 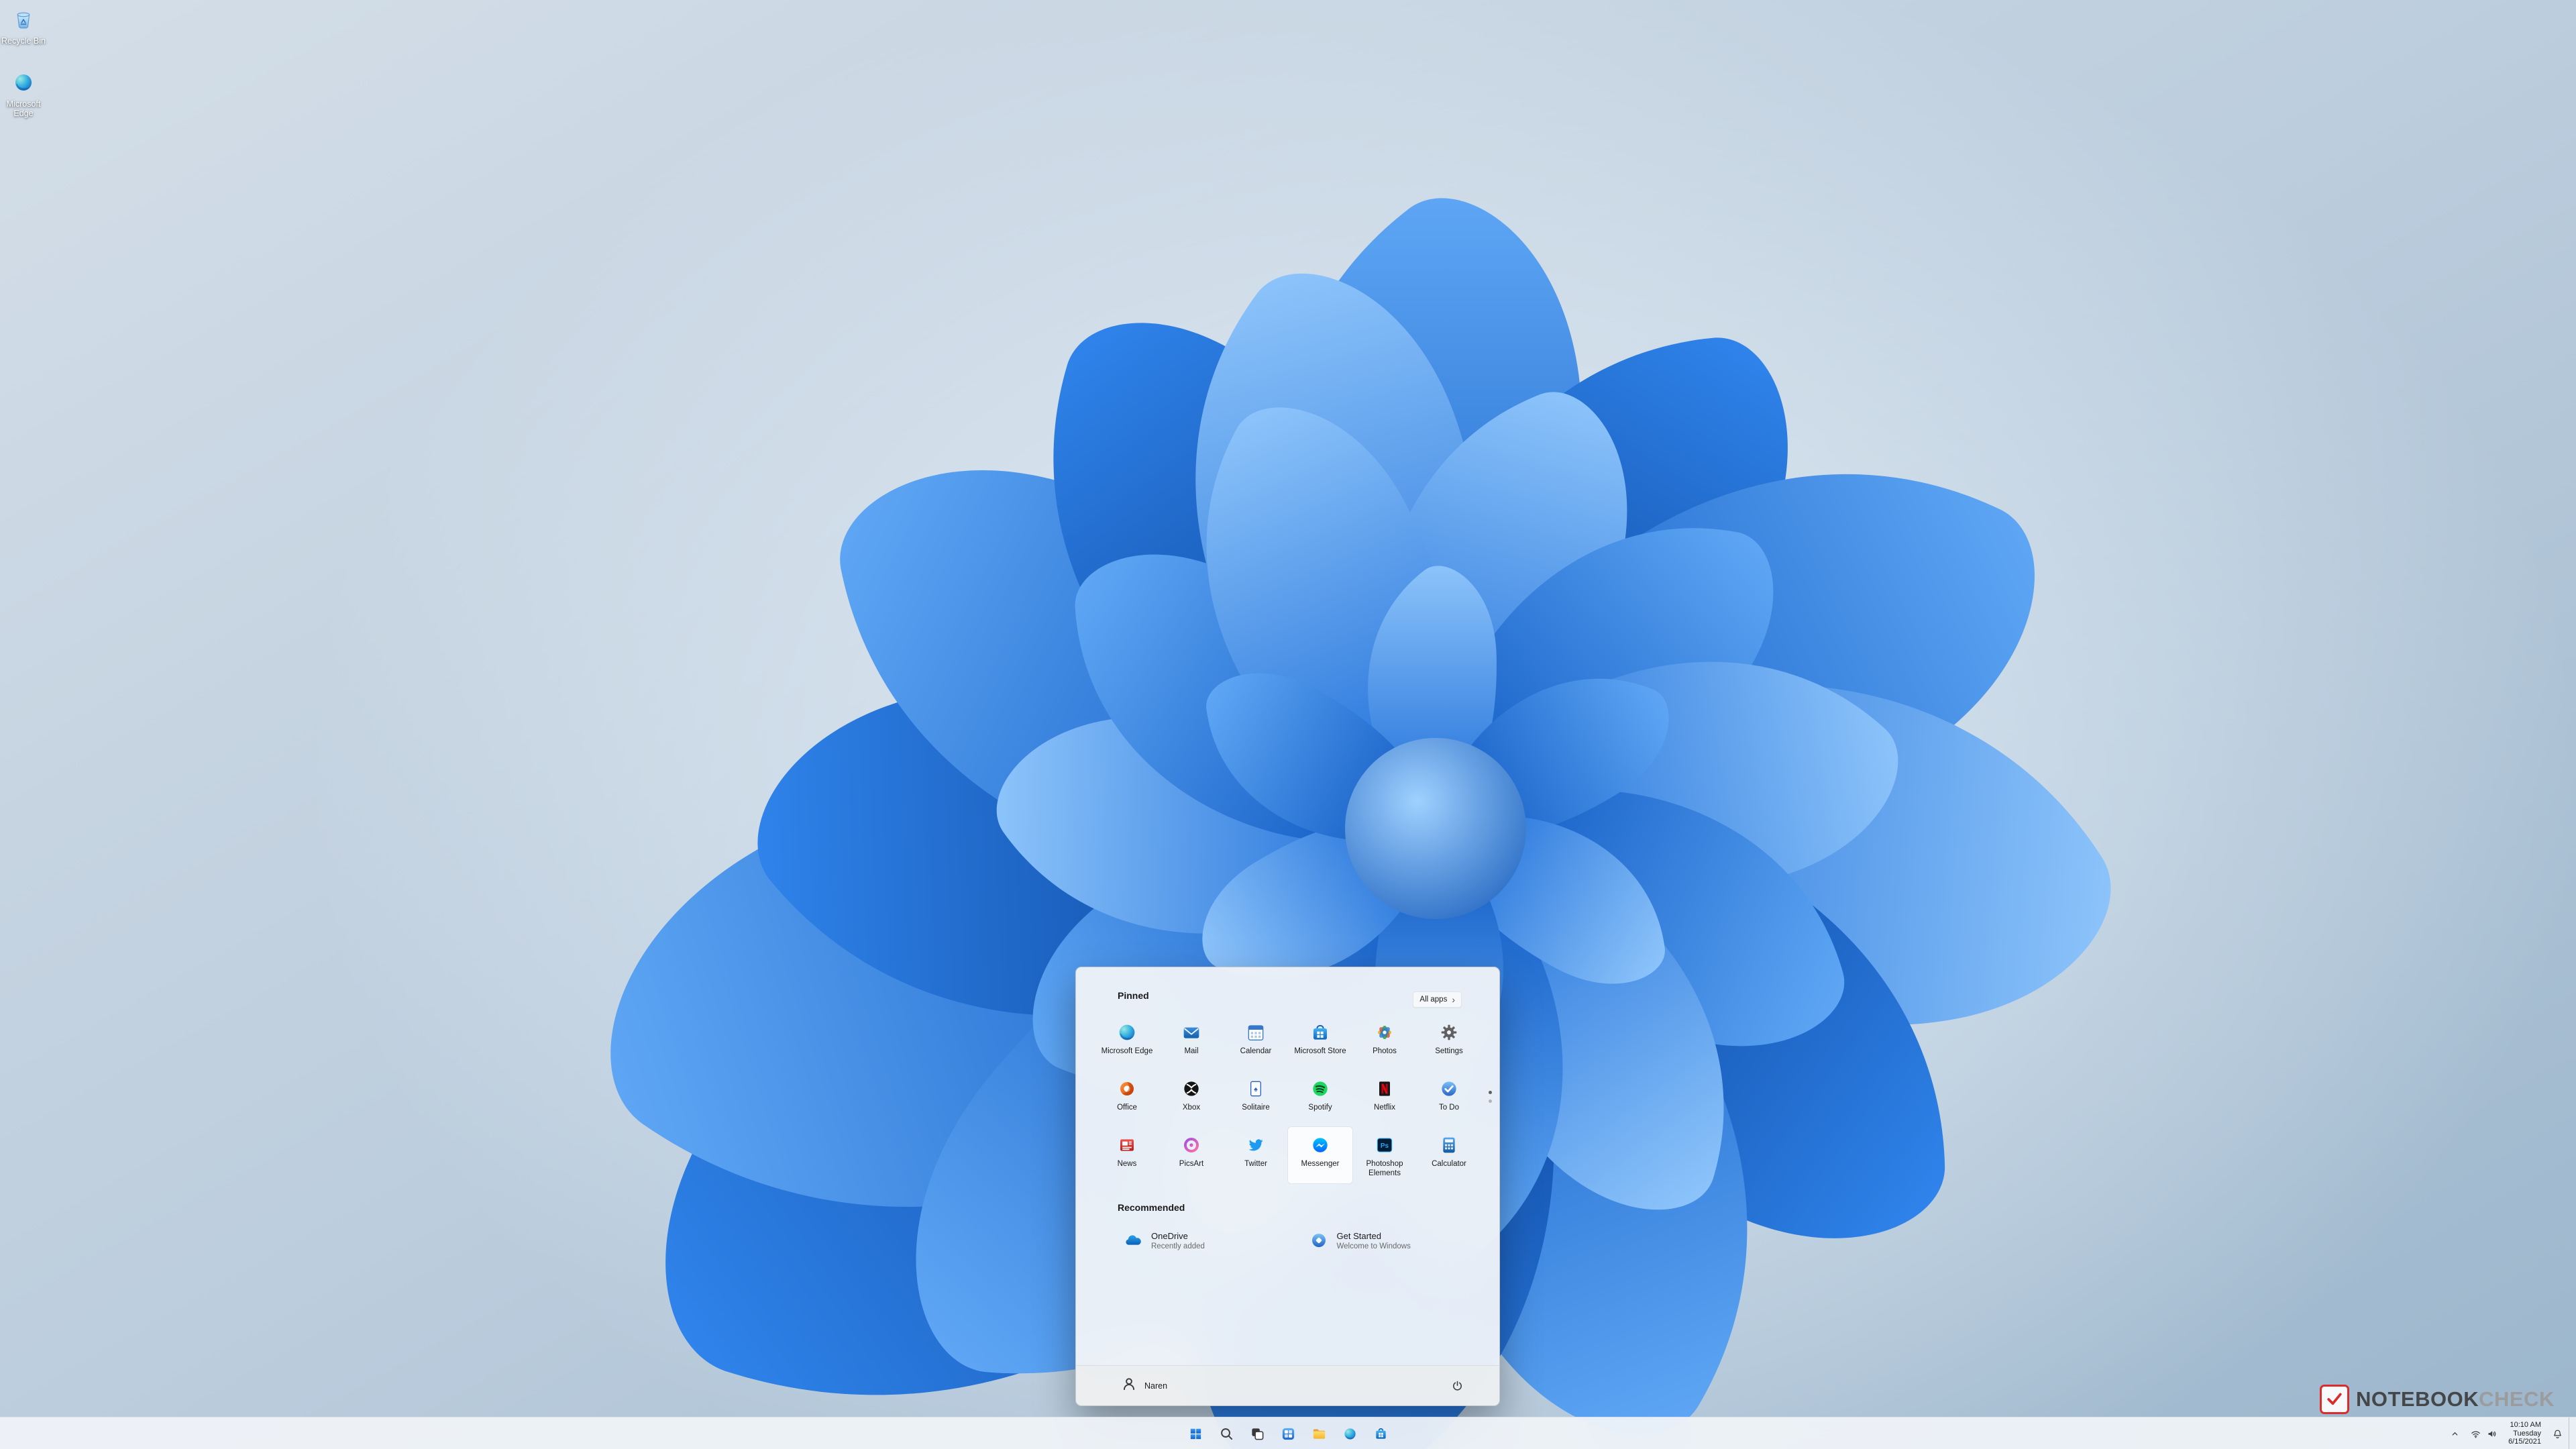 What do you see at coordinates (1287, 1385) in the screenshot?
I see `start-menu-footer: Naren` at bounding box center [1287, 1385].